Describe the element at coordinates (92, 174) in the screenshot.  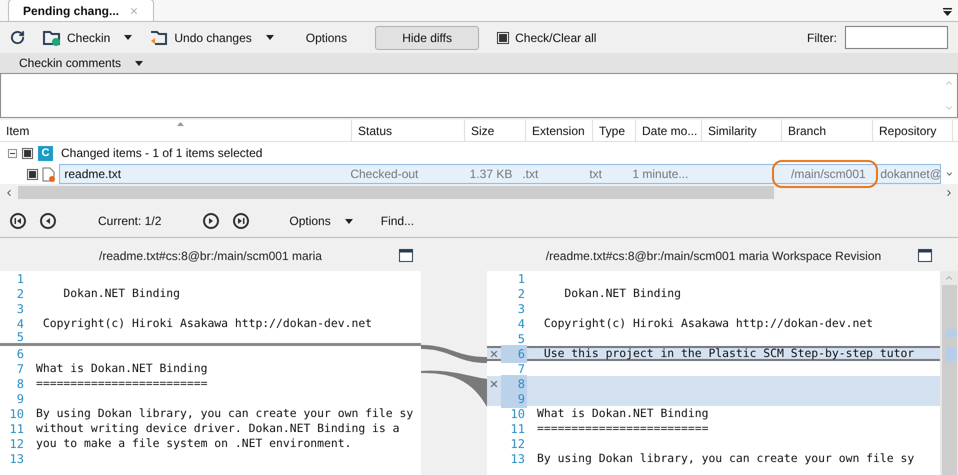
I see `table-cell-text: readme.txt` at that location.